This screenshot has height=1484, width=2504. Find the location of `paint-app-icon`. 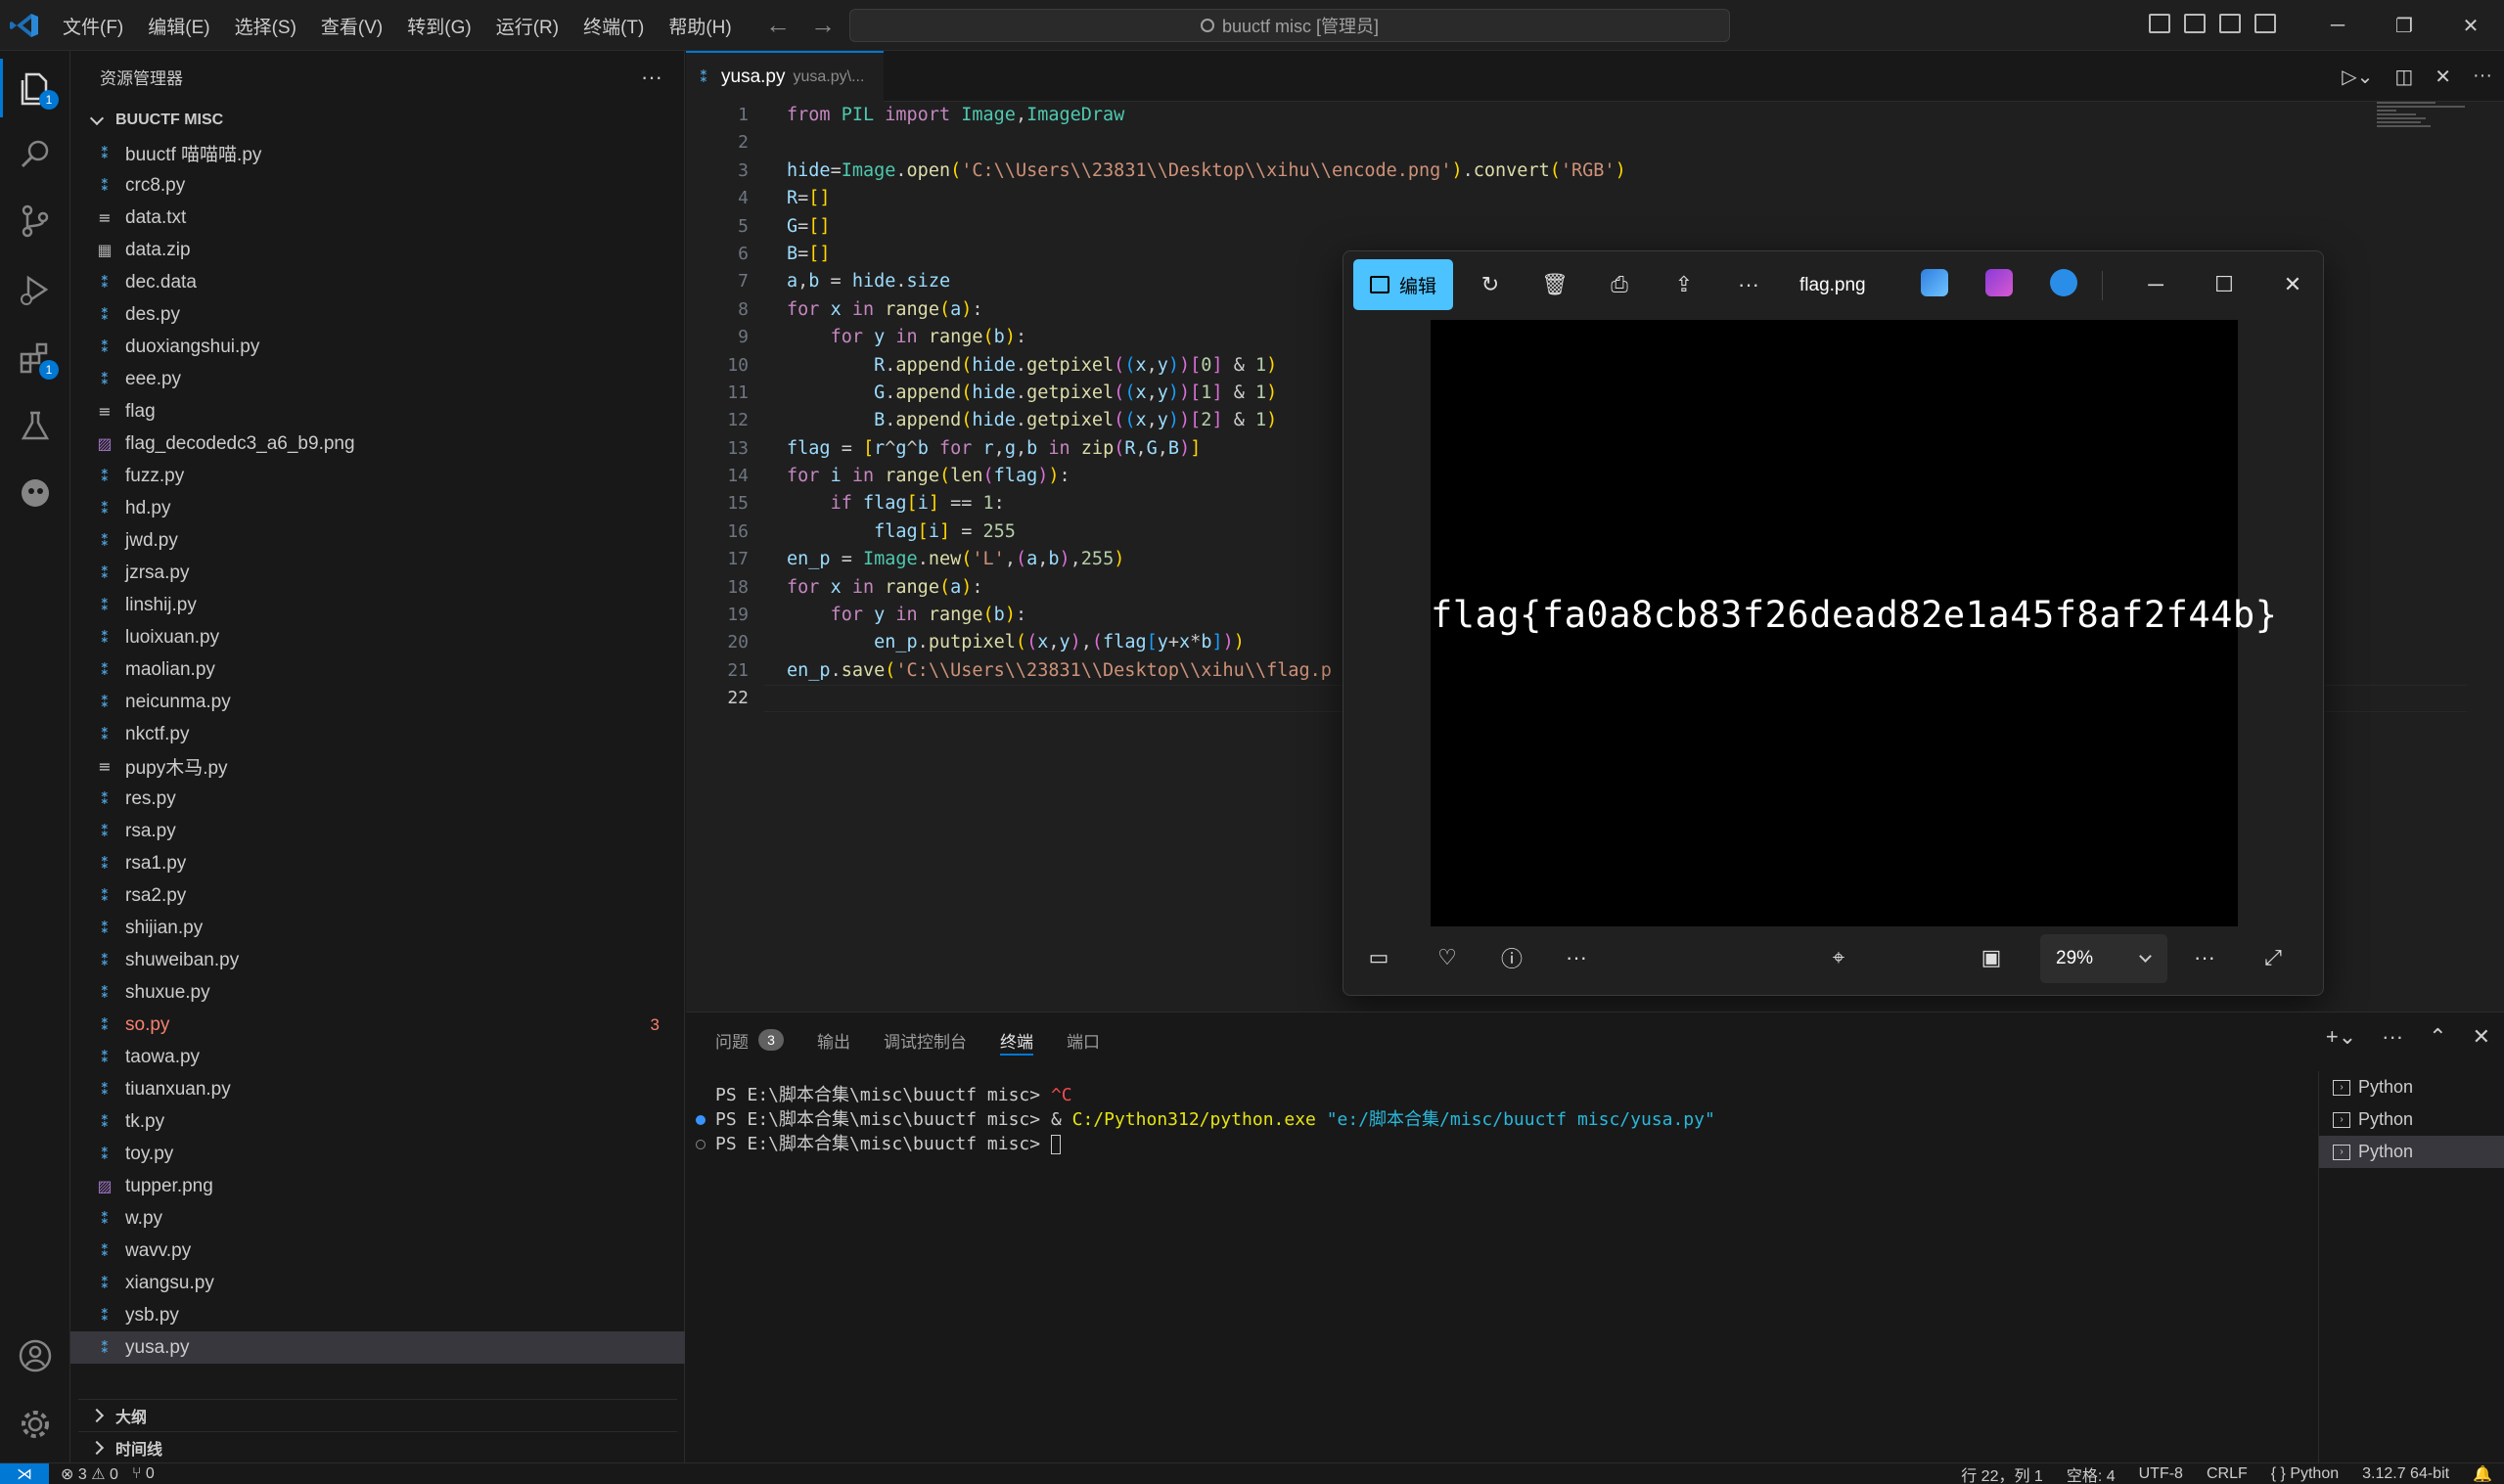

paint-app-icon is located at coordinates (1934, 282).